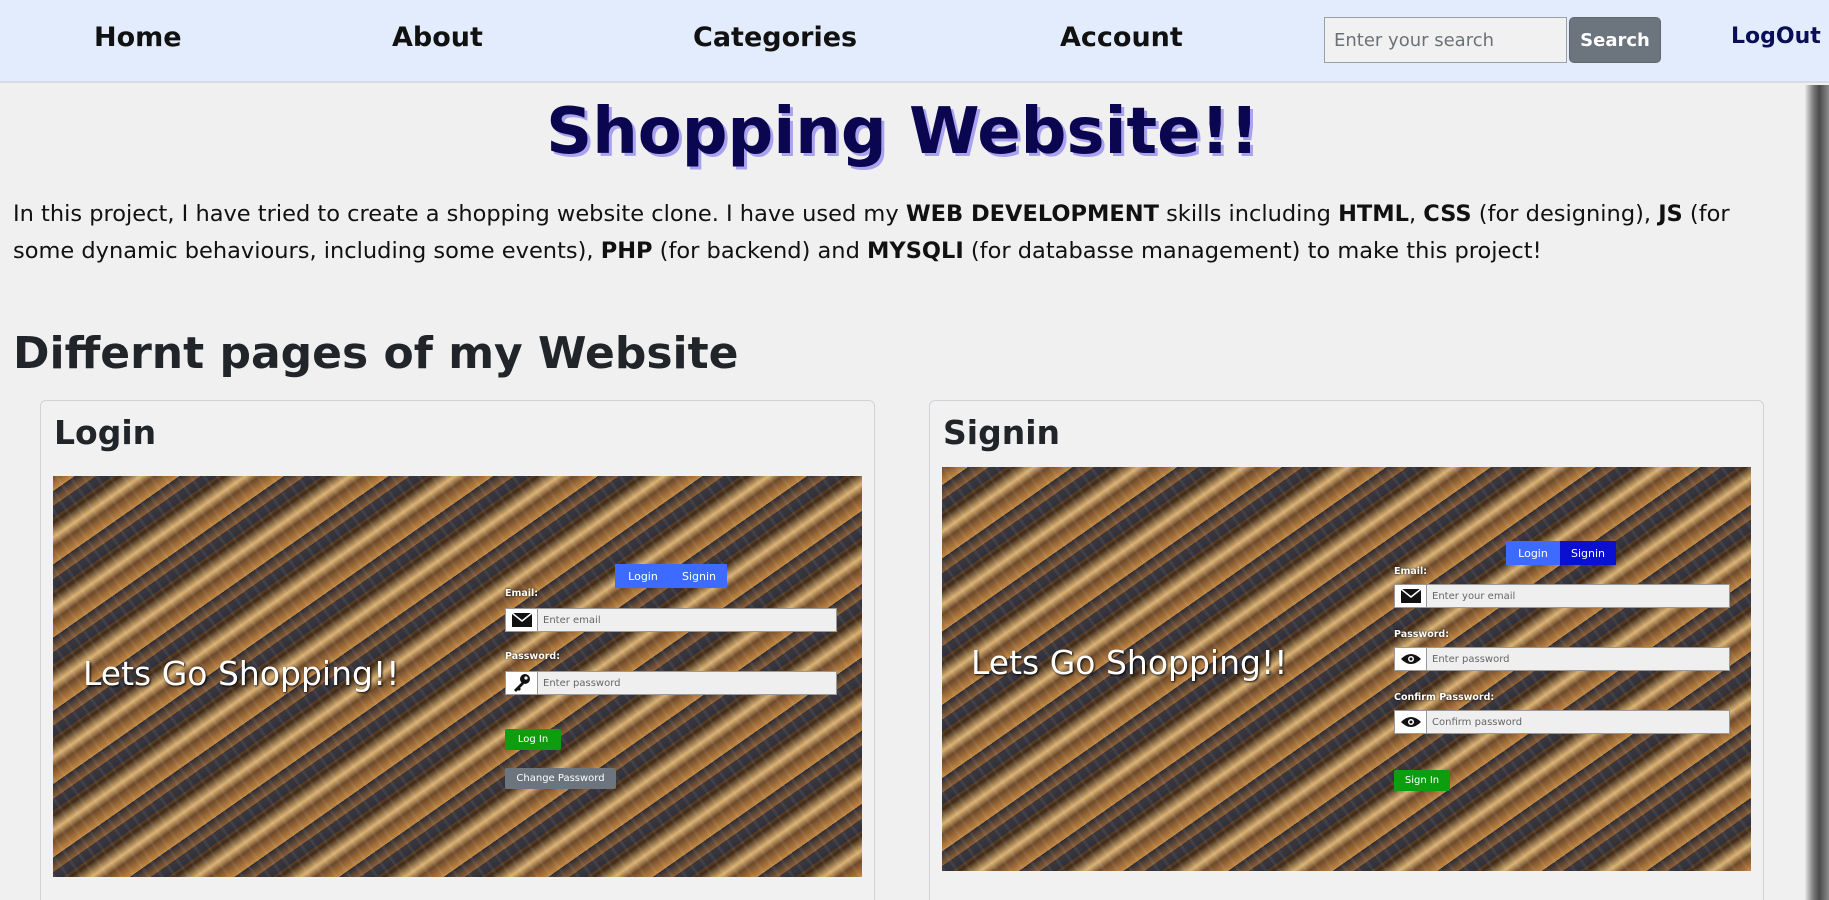  What do you see at coordinates (1562, 722) in the screenshot?
I see `screenshot-confirm-password-field: Confirm password` at bounding box center [1562, 722].